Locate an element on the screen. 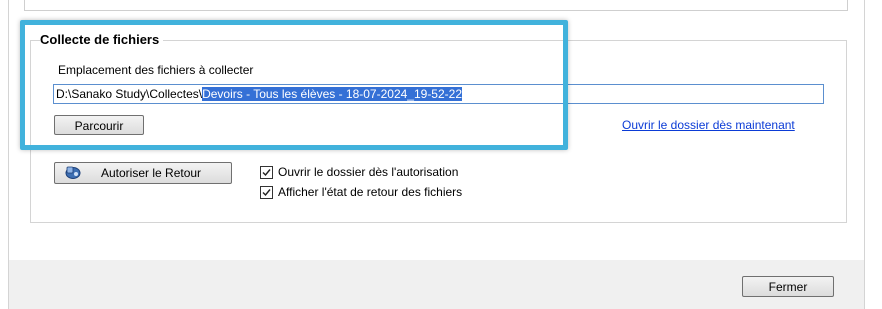 The width and height of the screenshot is (882, 309). checkbox-label: Afficher l'état de retour des fichiers is located at coordinates (370, 192).